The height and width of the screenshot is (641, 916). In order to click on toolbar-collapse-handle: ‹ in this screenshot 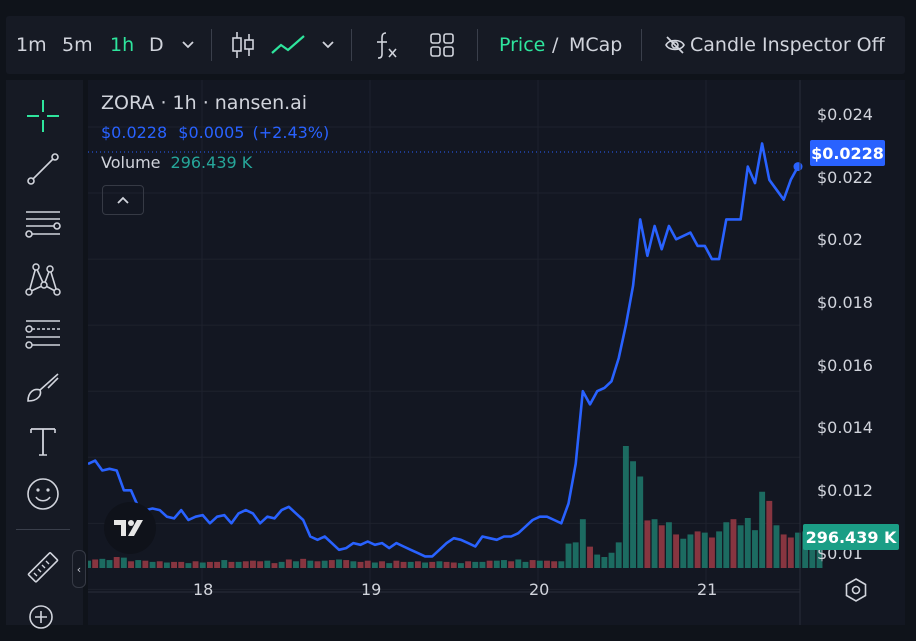, I will do `click(79, 569)`.